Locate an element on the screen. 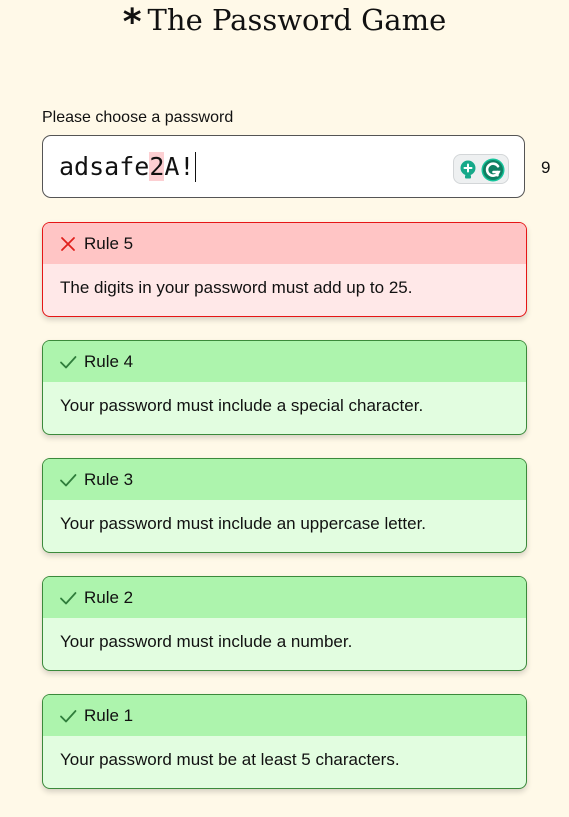 Image resolution: width=569 pixels, height=817 pixels. rule-3-header: Rule 3 is located at coordinates (284, 479).